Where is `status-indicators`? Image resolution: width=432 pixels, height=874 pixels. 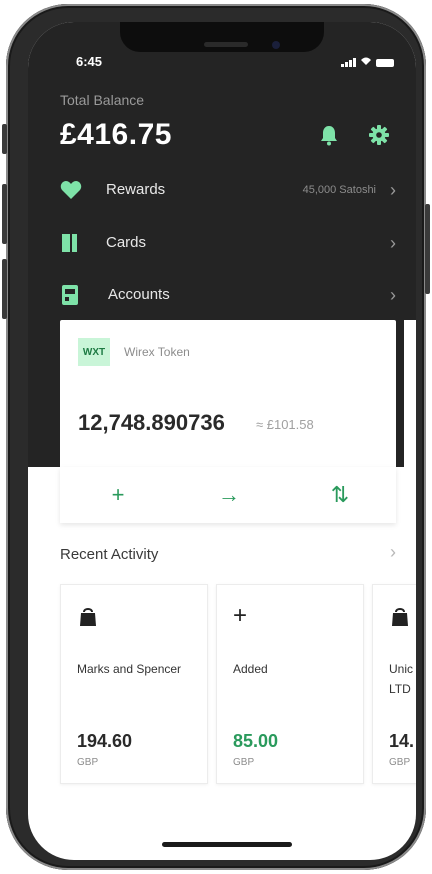 status-indicators is located at coordinates (367, 62).